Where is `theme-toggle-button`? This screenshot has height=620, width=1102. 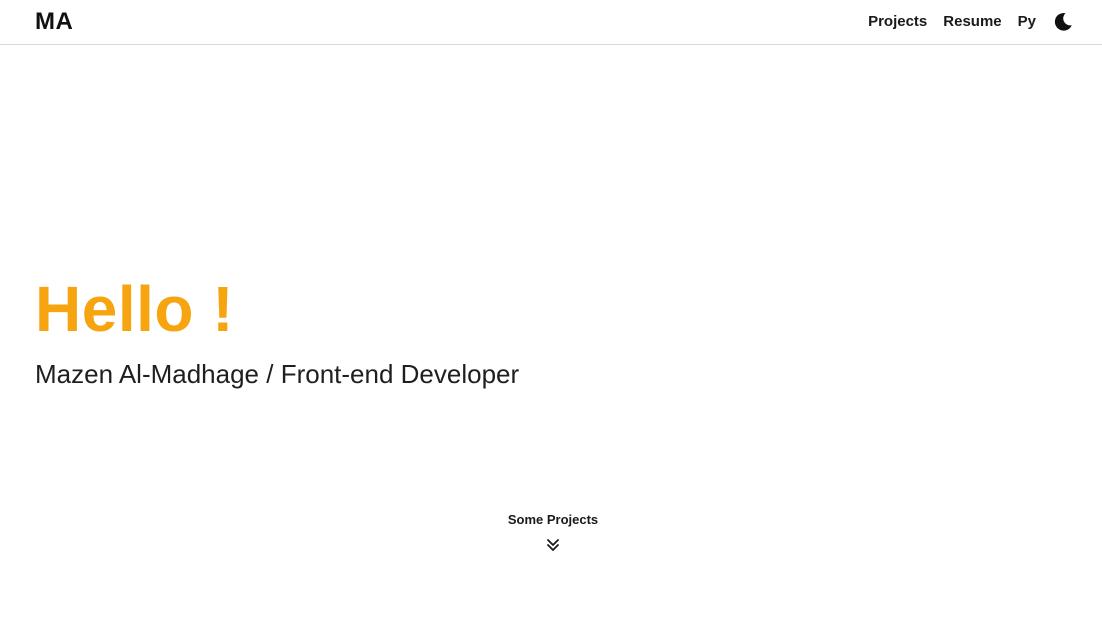
theme-toggle-button is located at coordinates (1063, 22).